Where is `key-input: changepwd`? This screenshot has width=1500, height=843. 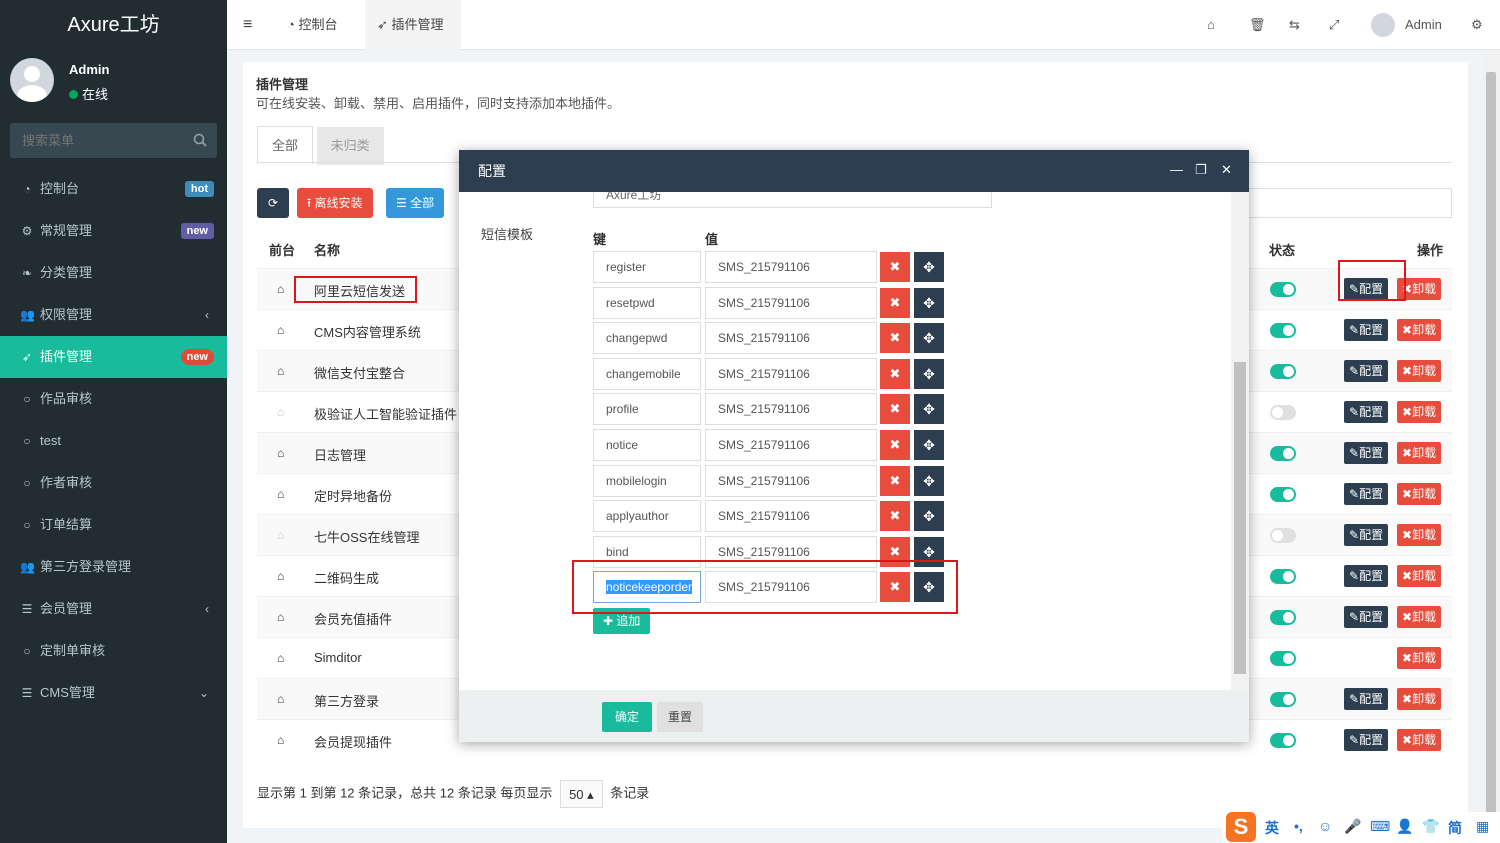 key-input: changepwd is located at coordinates (647, 338).